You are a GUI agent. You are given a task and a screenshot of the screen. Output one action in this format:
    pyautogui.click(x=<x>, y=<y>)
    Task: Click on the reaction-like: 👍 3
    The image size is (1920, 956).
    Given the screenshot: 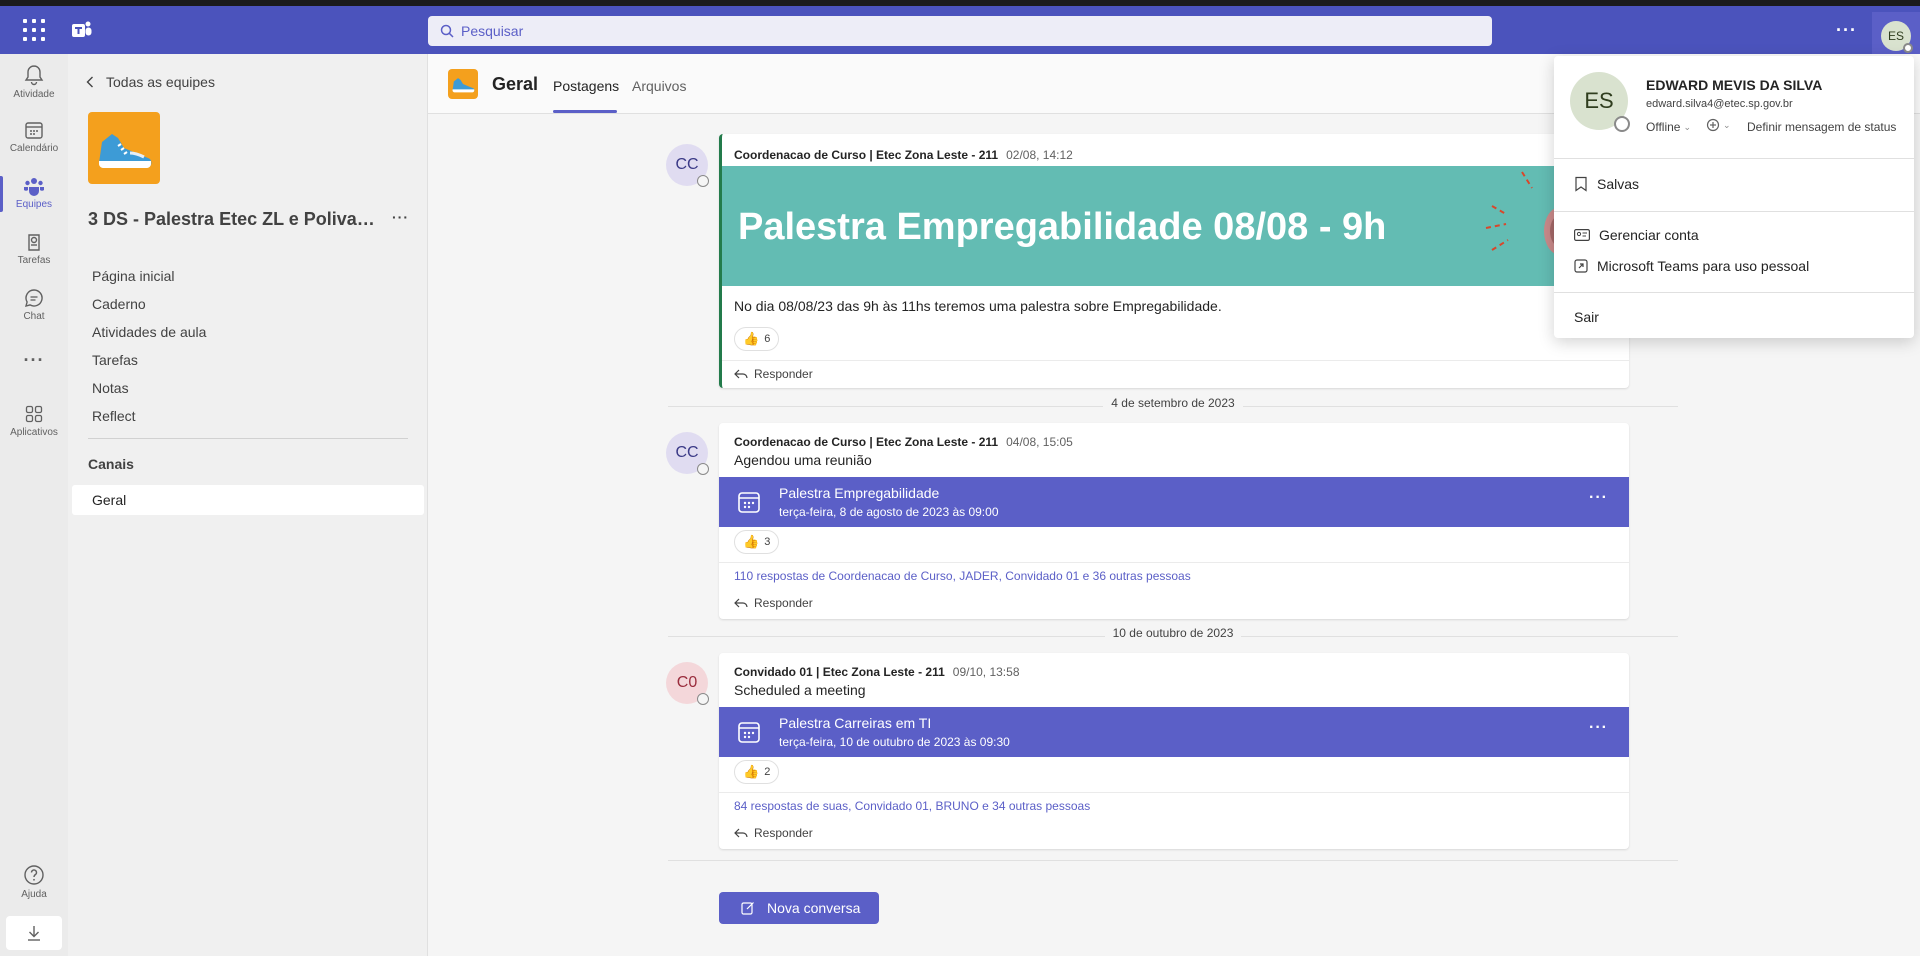 What is the action you would take?
    pyautogui.click(x=757, y=542)
    